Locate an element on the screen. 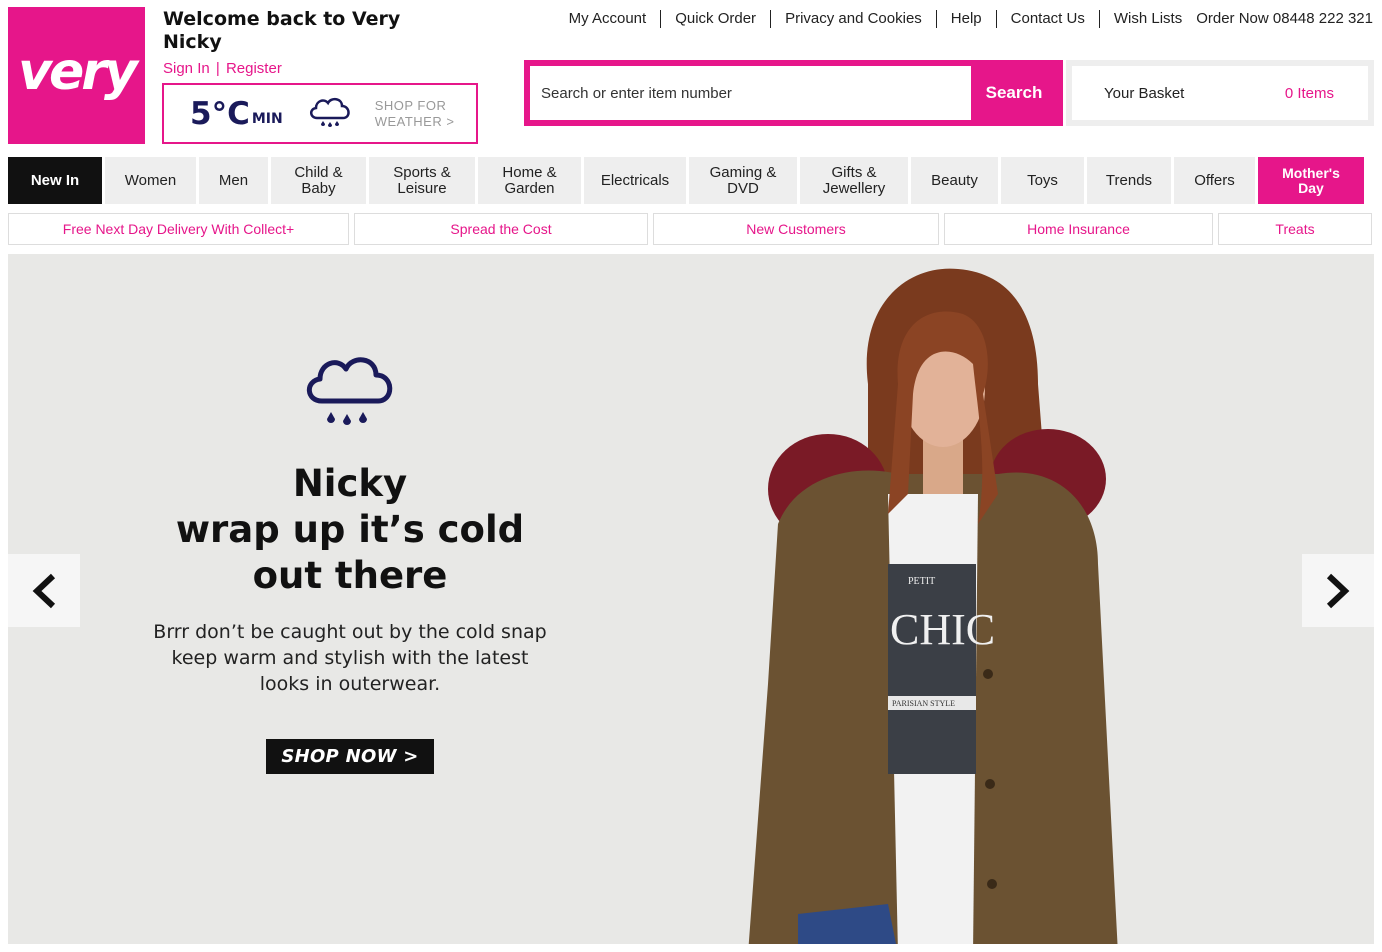 The height and width of the screenshot is (952, 1382). welcome-user-name: Nicky is located at coordinates (192, 42).